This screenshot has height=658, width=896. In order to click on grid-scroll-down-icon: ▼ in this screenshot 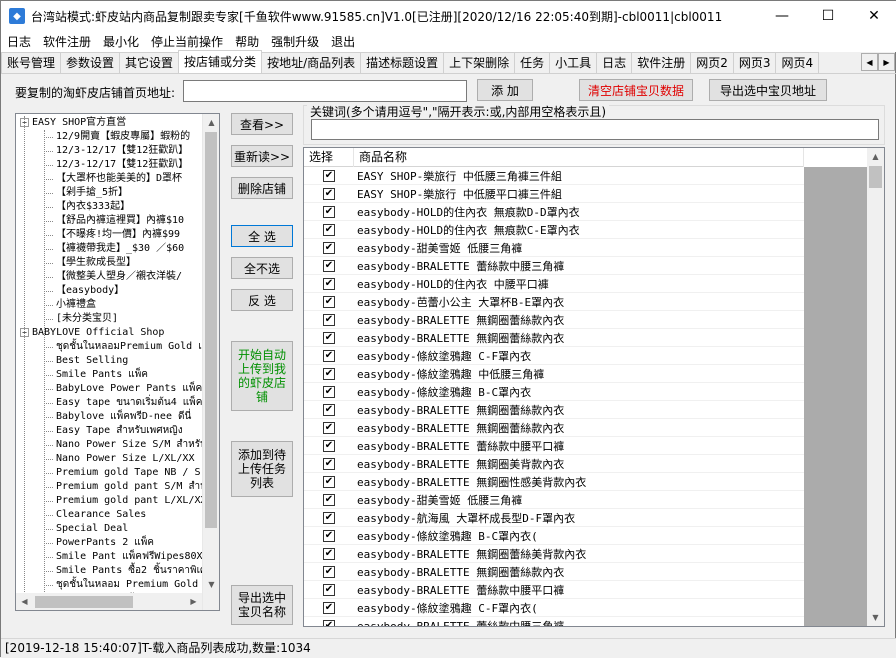, I will do `click(875, 617)`.